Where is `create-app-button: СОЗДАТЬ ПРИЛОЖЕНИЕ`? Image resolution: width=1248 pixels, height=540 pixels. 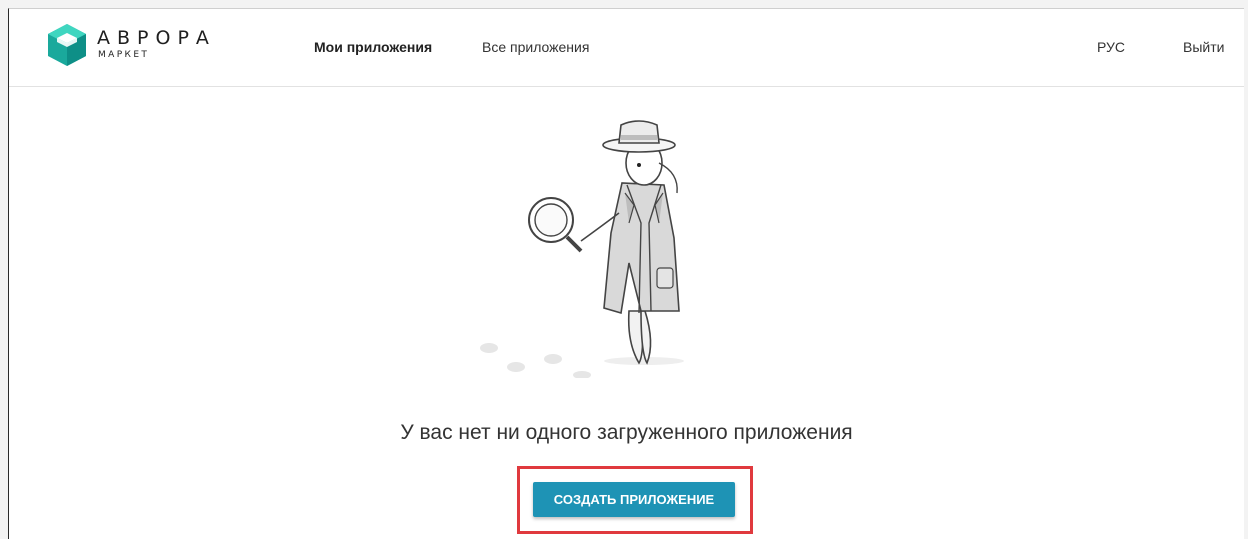
create-app-button: СОЗДАТЬ ПРИЛОЖЕНИЕ is located at coordinates (634, 499).